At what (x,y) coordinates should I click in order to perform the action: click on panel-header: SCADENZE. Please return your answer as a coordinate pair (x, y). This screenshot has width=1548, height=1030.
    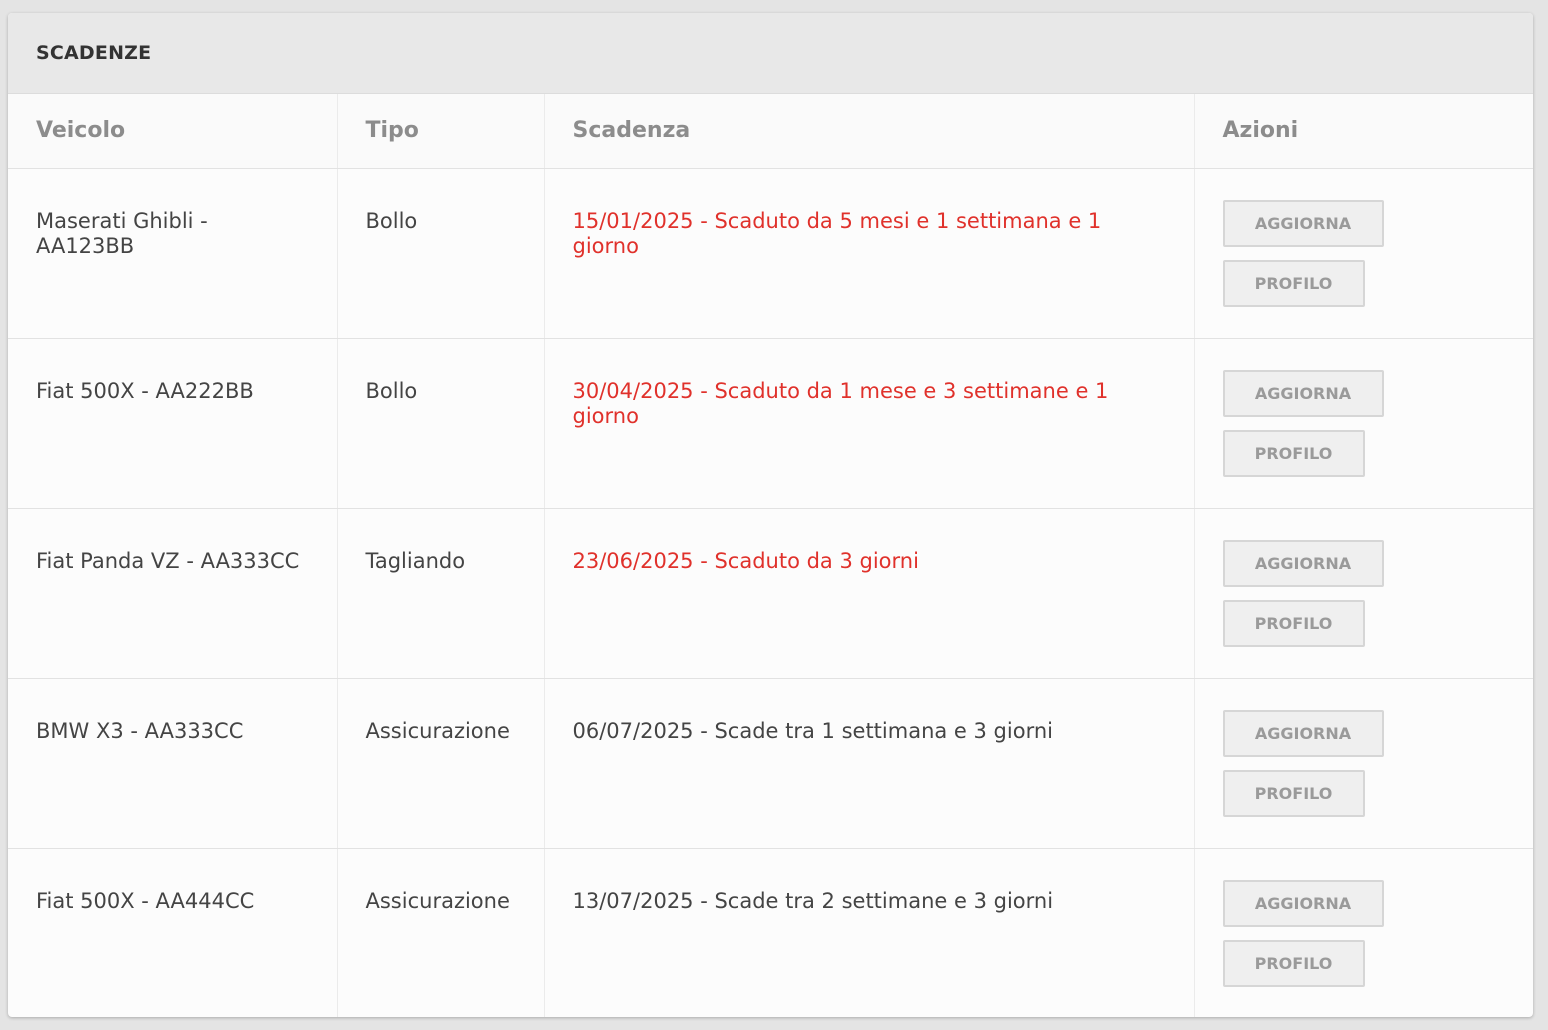
    Looking at the image, I should click on (770, 53).